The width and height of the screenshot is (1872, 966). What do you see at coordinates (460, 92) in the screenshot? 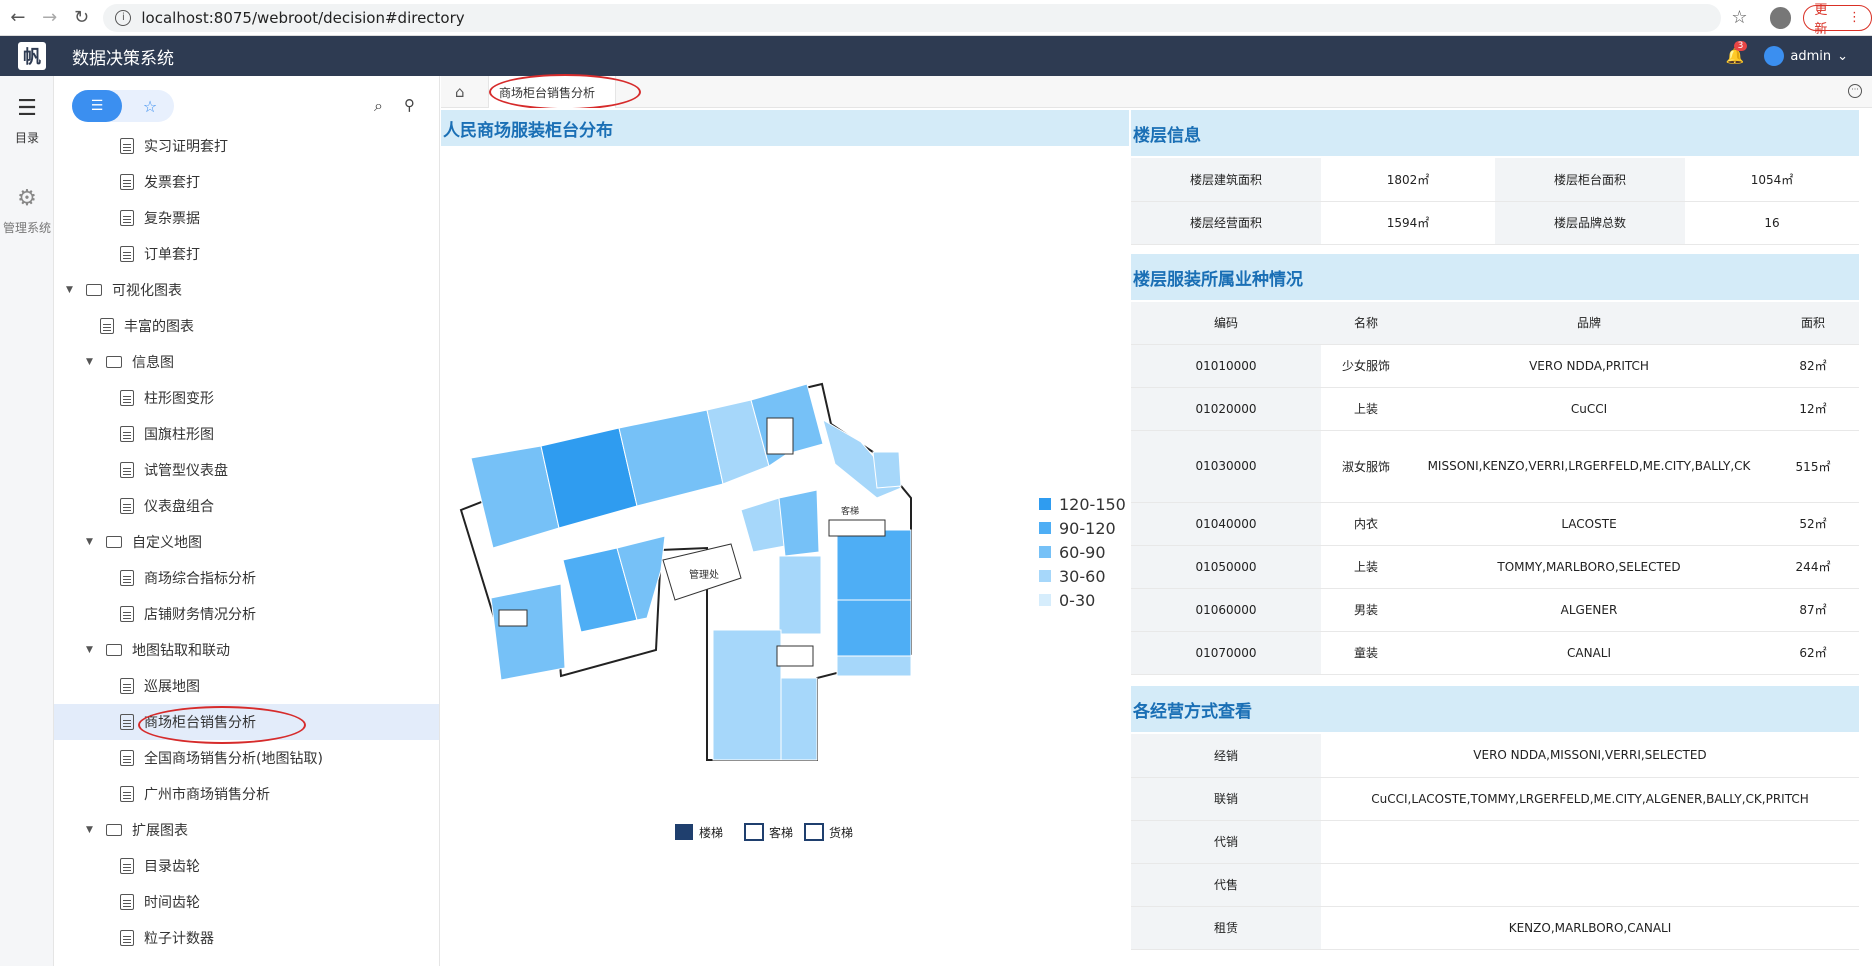
I see `home-icon: ⌂` at bounding box center [460, 92].